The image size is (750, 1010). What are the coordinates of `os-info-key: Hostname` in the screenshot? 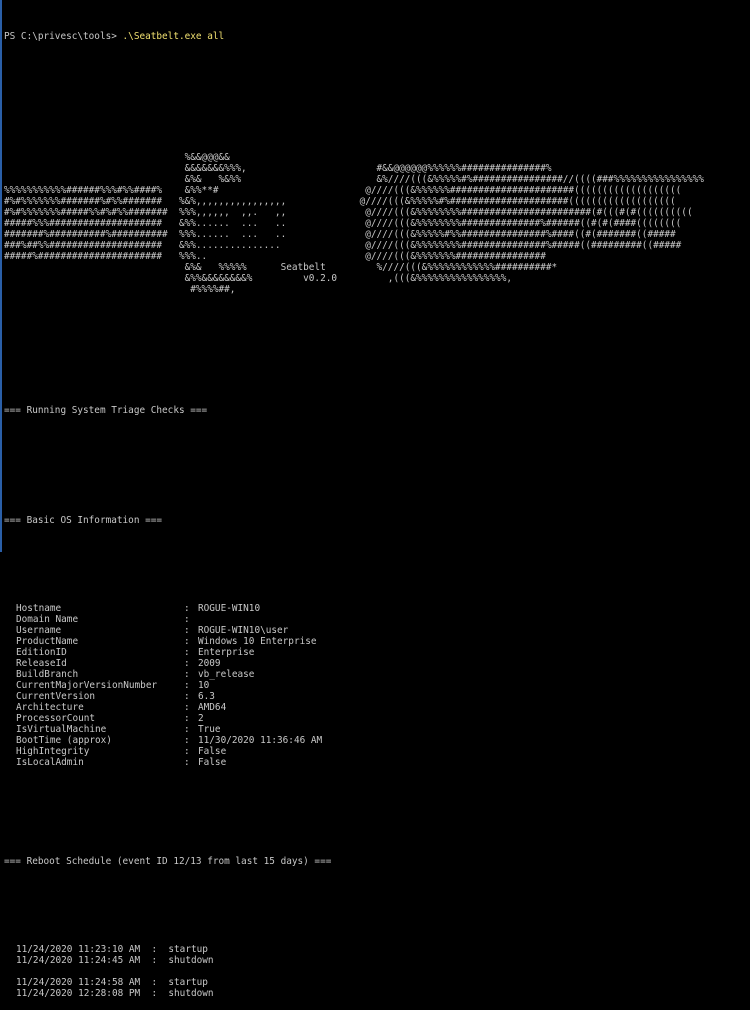 It's located at (39, 608).